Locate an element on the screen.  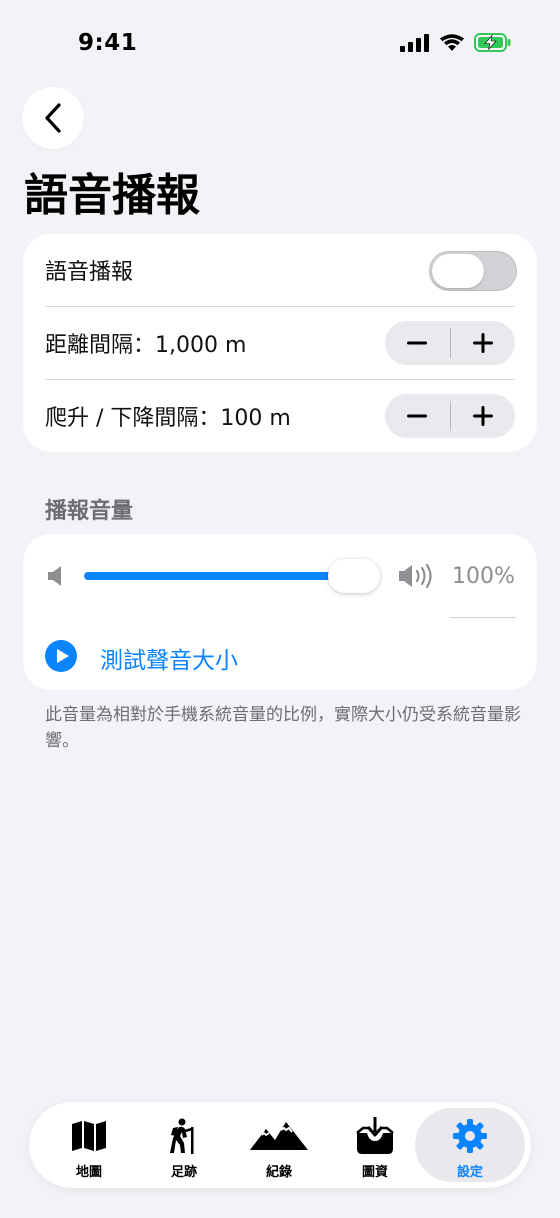
play-circle-icon is located at coordinates (61, 656).